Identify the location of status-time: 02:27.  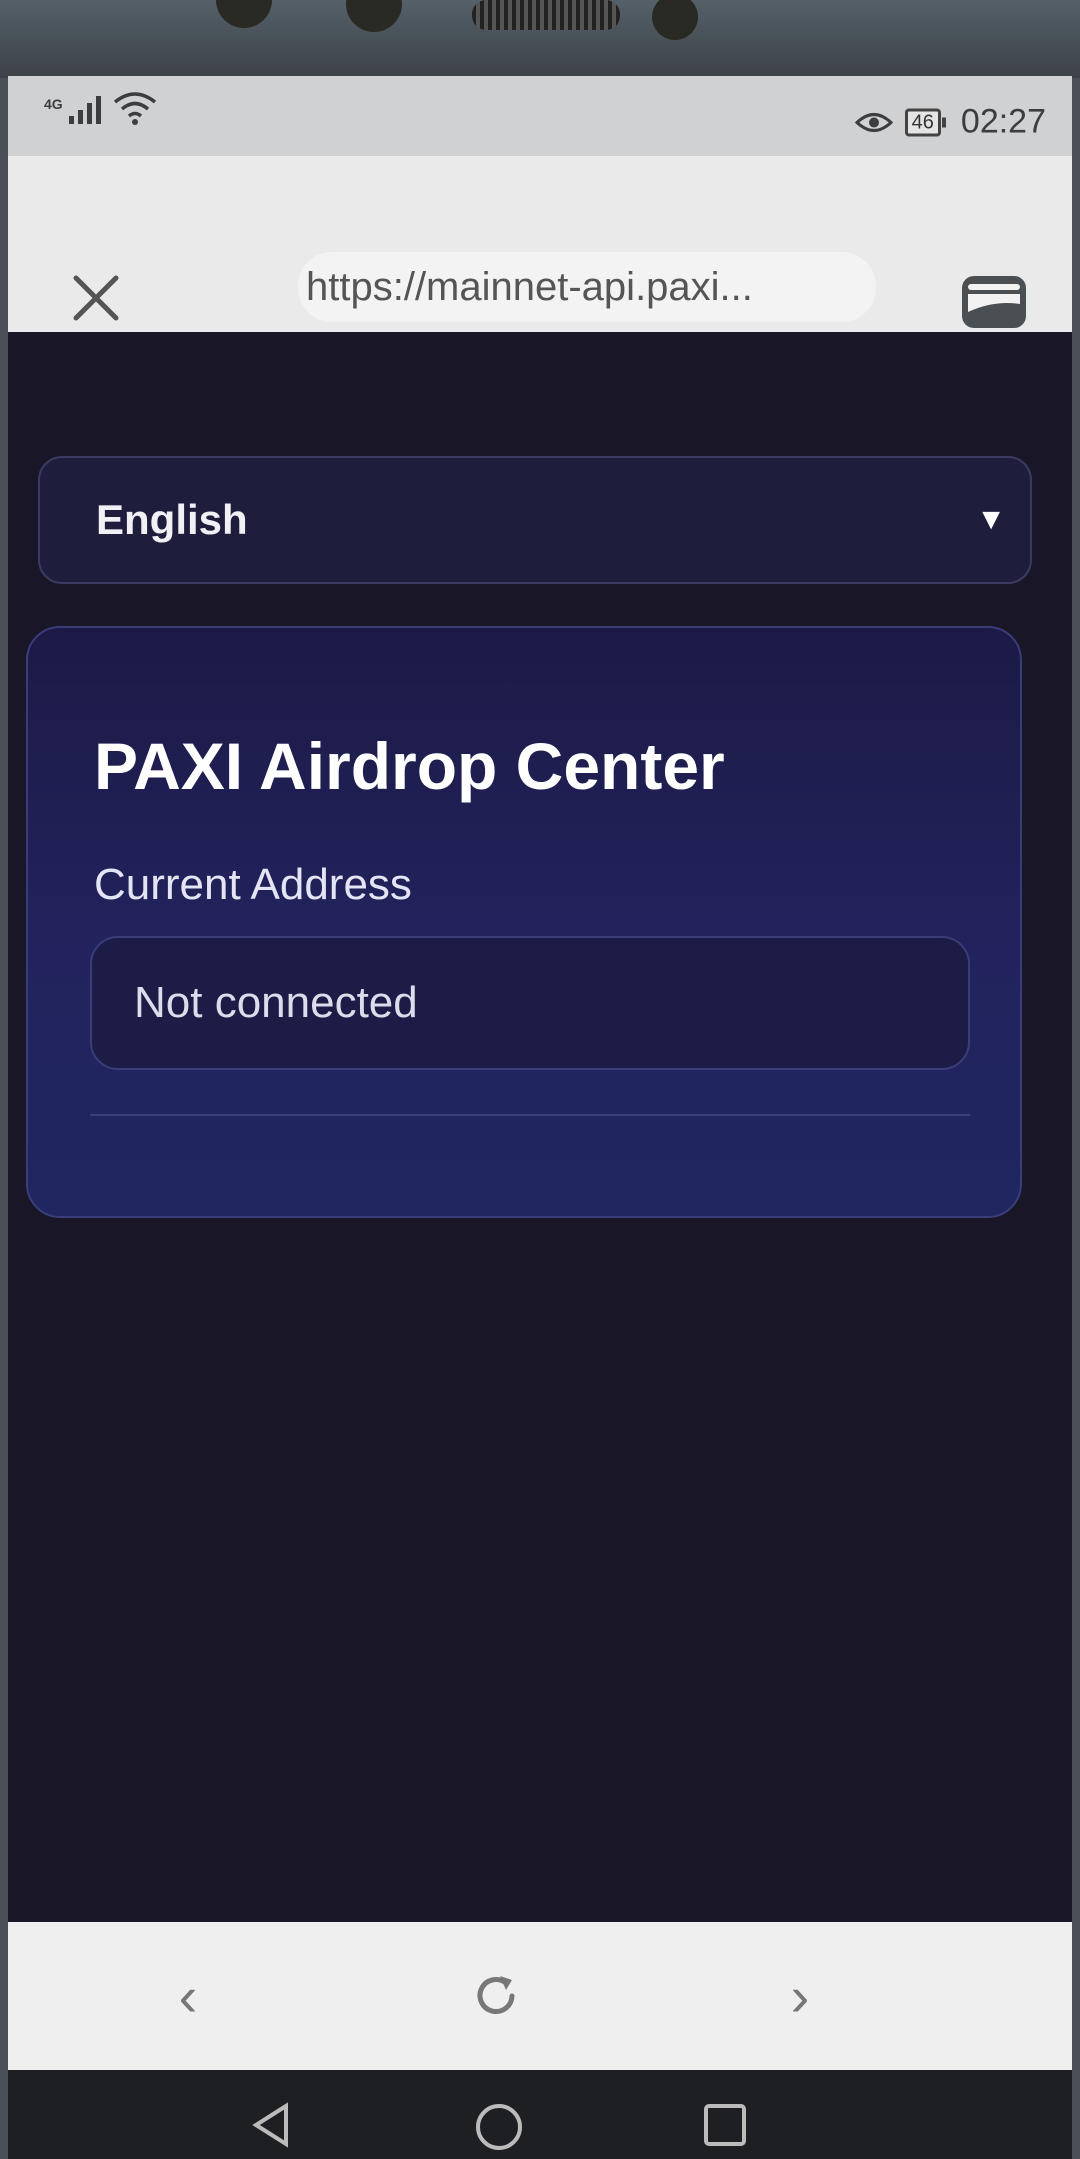
(1003, 121).